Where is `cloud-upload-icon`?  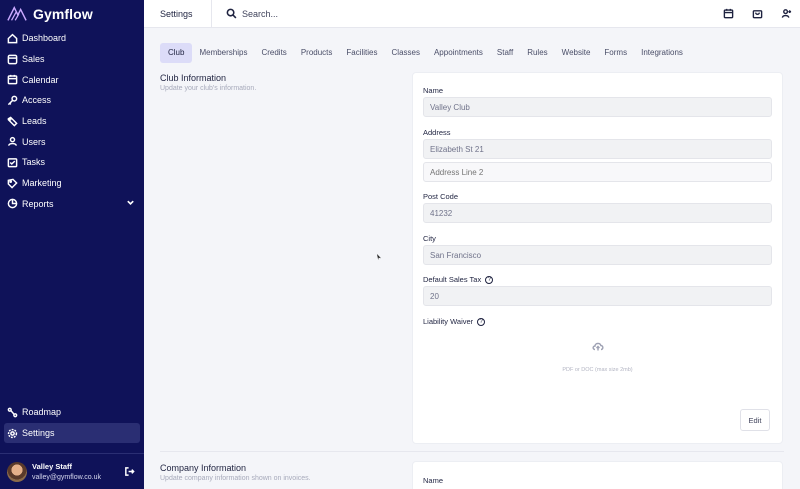
cloud-upload-icon is located at coordinates (597, 346).